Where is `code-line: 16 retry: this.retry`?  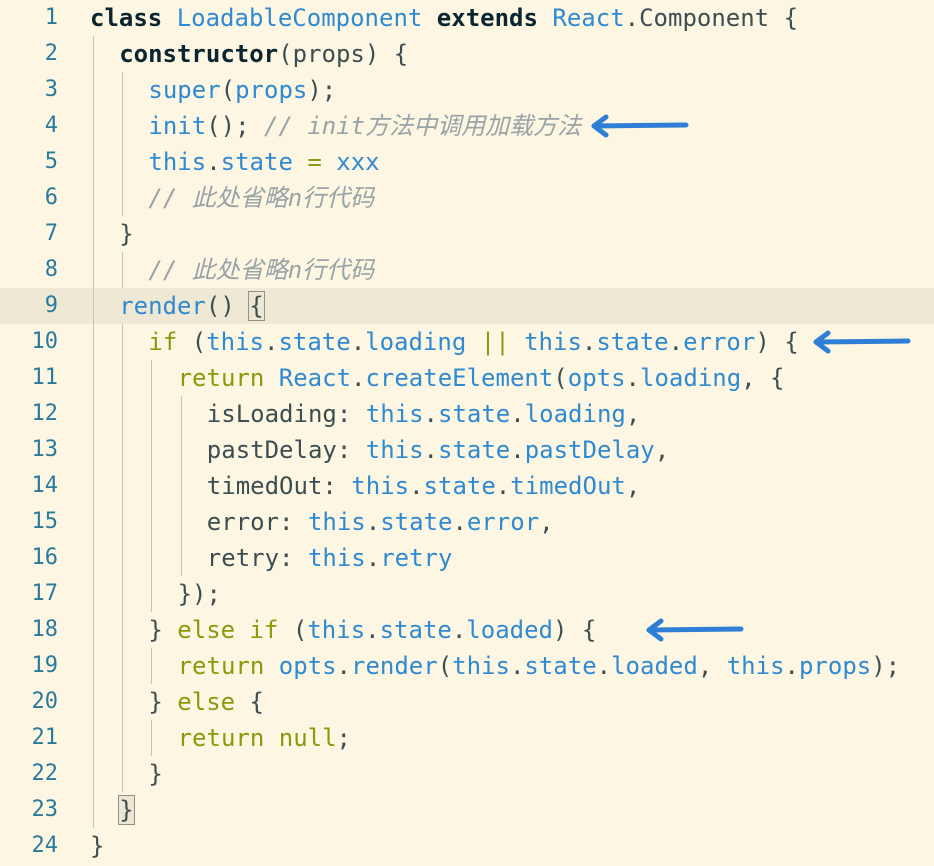
code-line: 16 retry: this.retry is located at coordinates (467, 558).